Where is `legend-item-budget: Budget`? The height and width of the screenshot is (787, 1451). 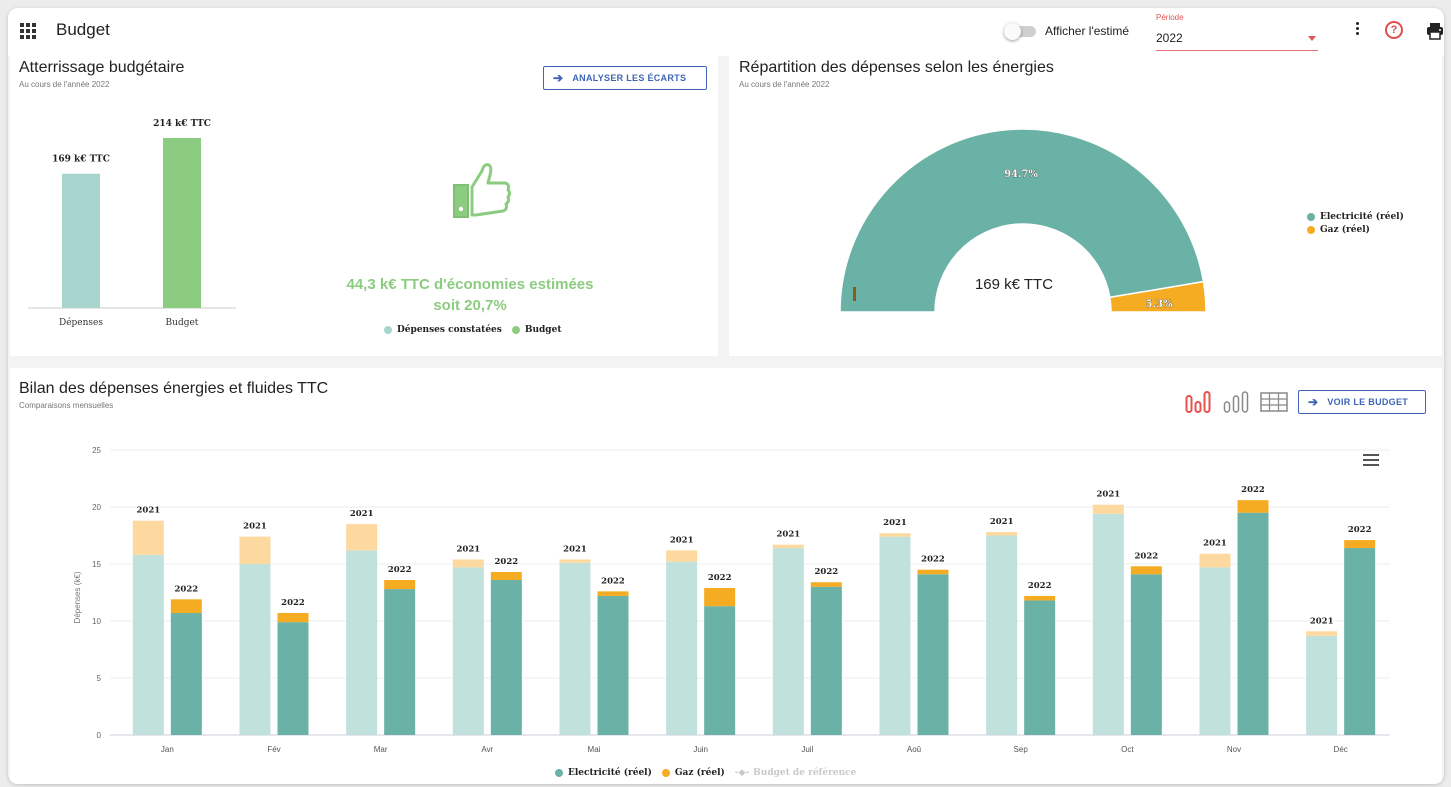
legend-item-budget: Budget is located at coordinates (536, 330).